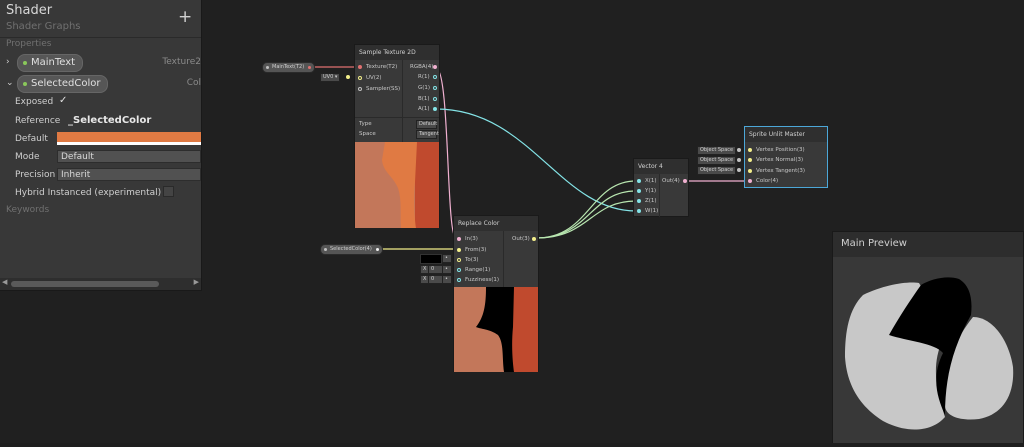 This screenshot has width=1024, height=447. I want to click on input-port-y: Y(1), so click(646, 191).